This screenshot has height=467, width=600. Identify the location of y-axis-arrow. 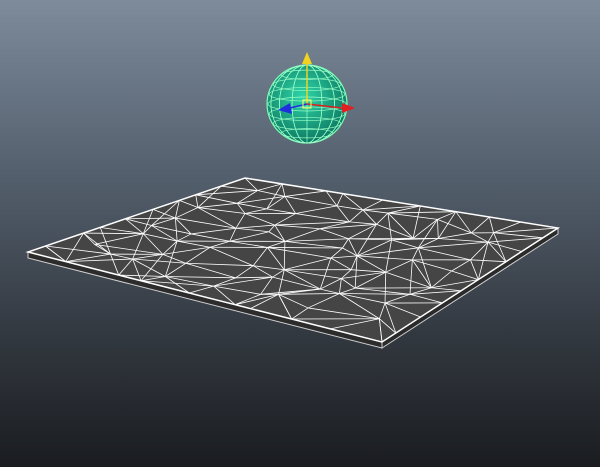
(307, 58).